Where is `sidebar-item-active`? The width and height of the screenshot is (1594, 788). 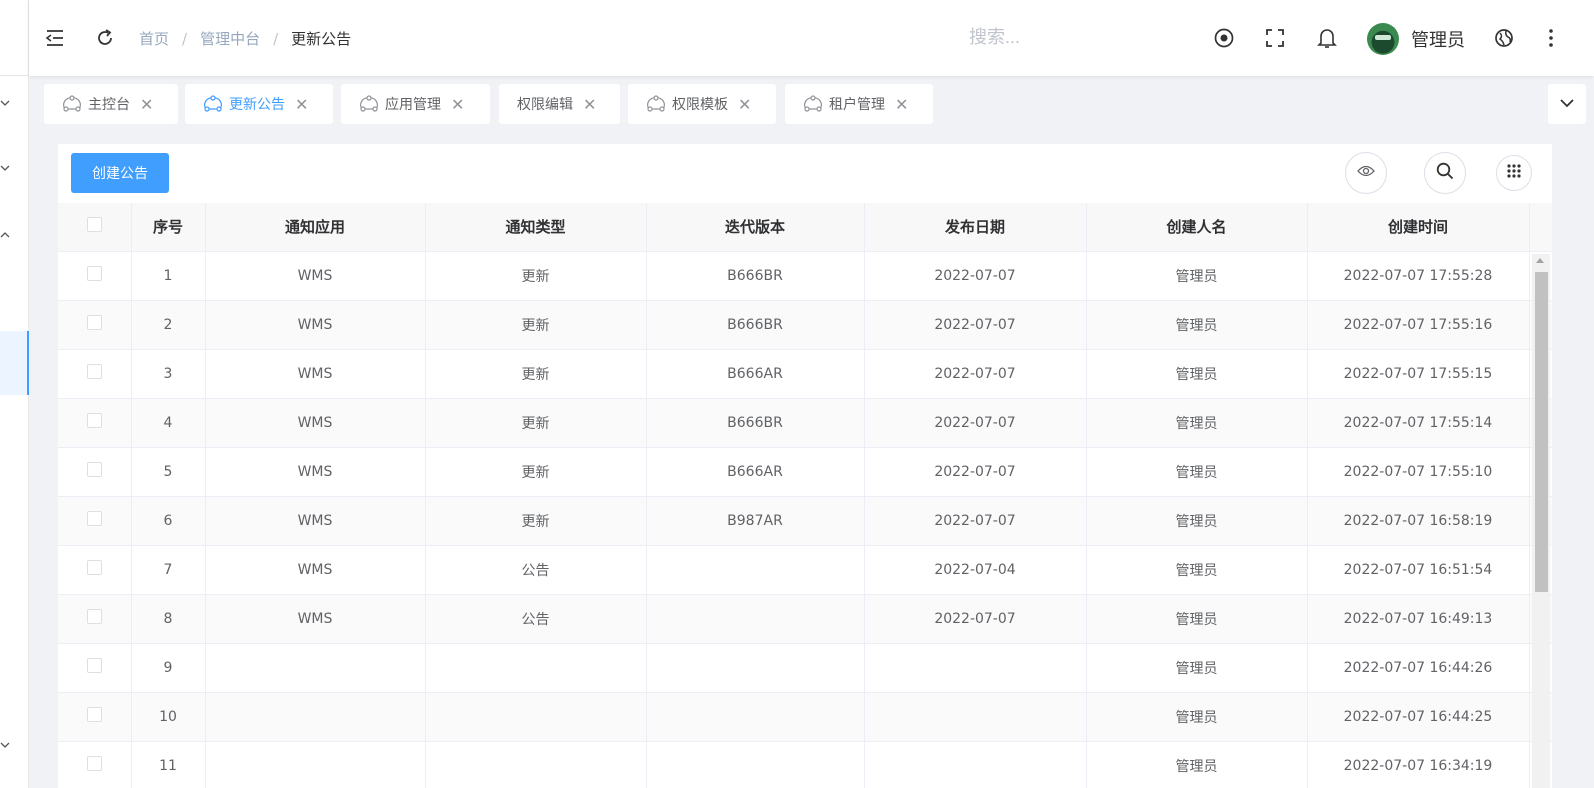
sidebar-item-active is located at coordinates (14, 363).